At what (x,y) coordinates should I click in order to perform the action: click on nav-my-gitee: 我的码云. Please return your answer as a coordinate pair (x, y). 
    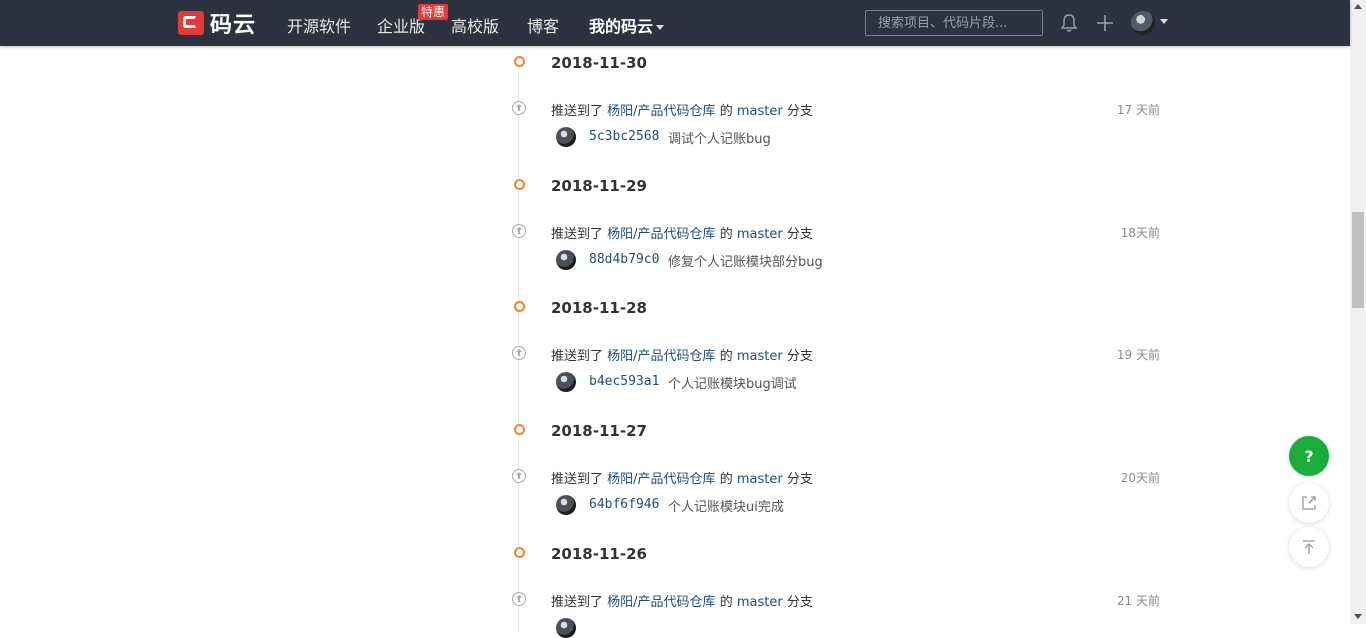
    Looking at the image, I should click on (627, 25).